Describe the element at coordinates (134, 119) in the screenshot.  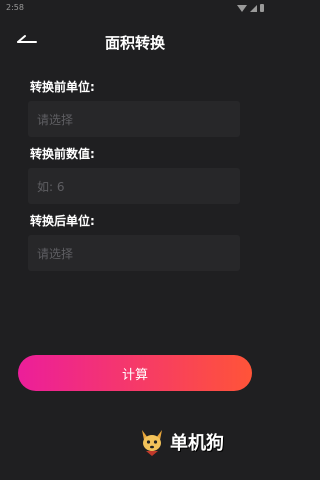
I see `from-unit-select: 请选择` at that location.